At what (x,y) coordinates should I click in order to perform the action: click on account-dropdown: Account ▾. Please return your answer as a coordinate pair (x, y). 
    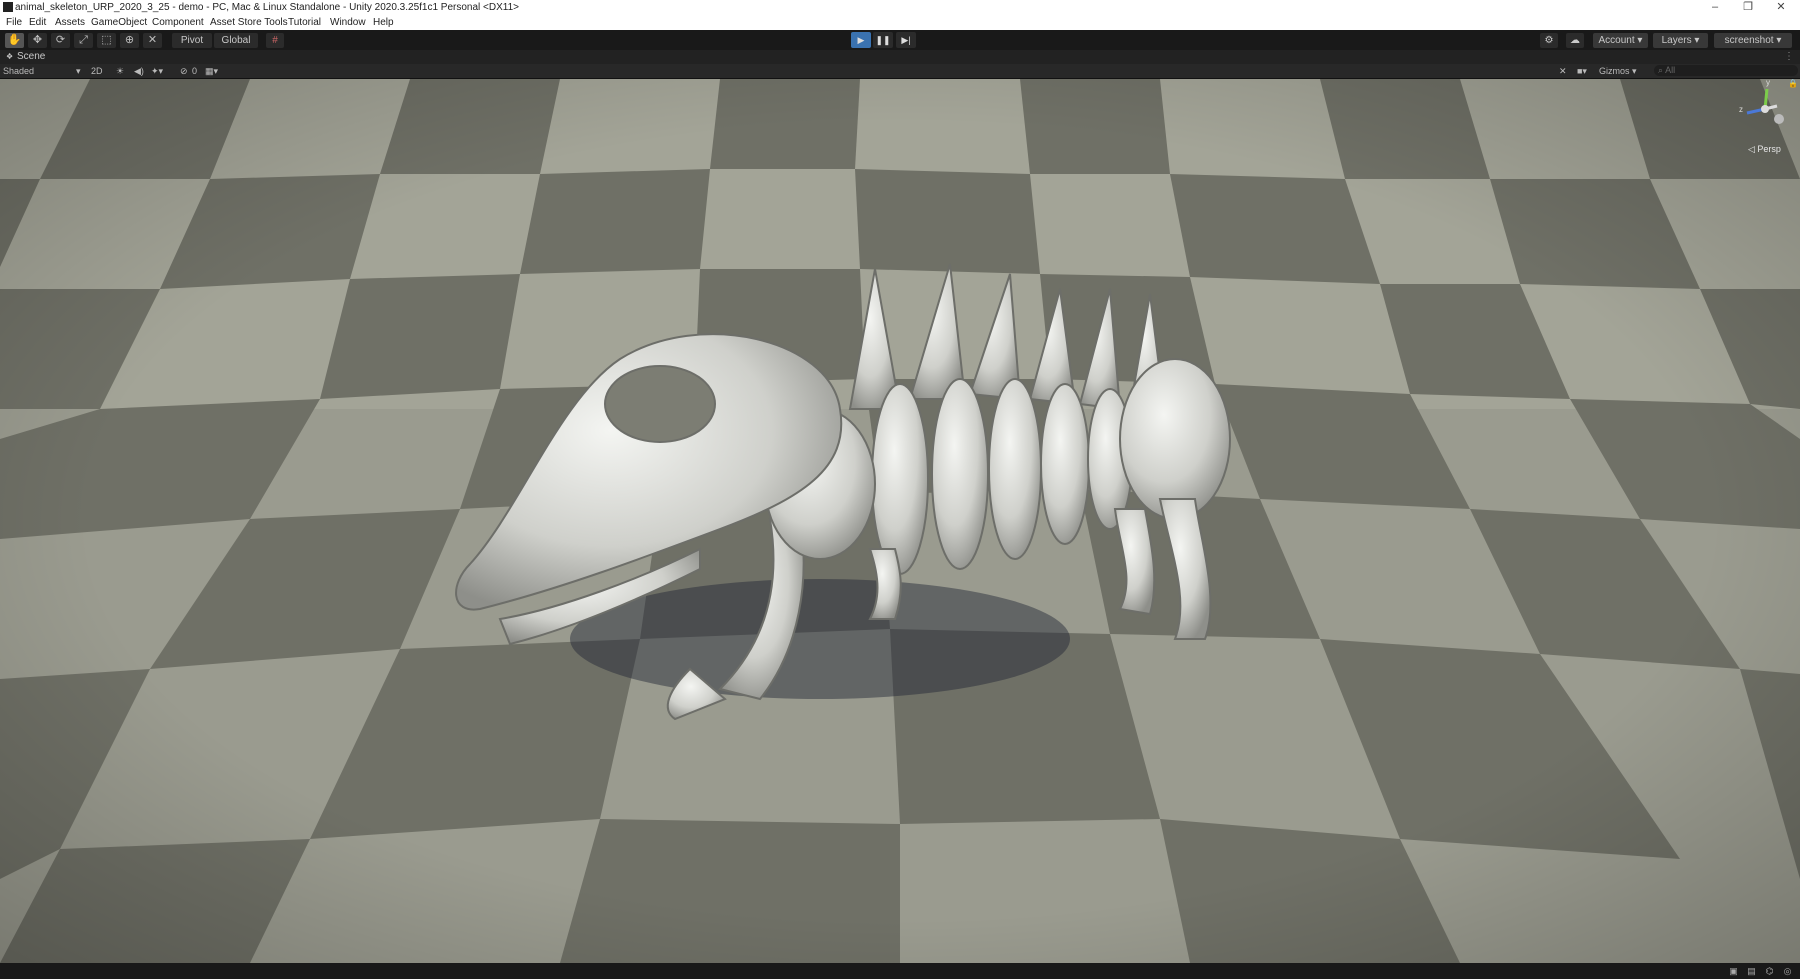
    Looking at the image, I should click on (1620, 40).